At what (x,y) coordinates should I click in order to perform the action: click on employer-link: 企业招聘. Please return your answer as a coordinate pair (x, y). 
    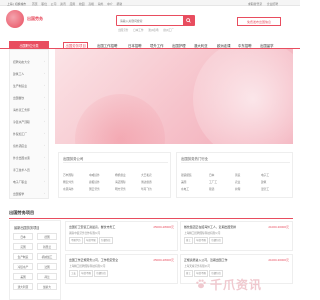
    Looking at the image, I should click on (272, 4).